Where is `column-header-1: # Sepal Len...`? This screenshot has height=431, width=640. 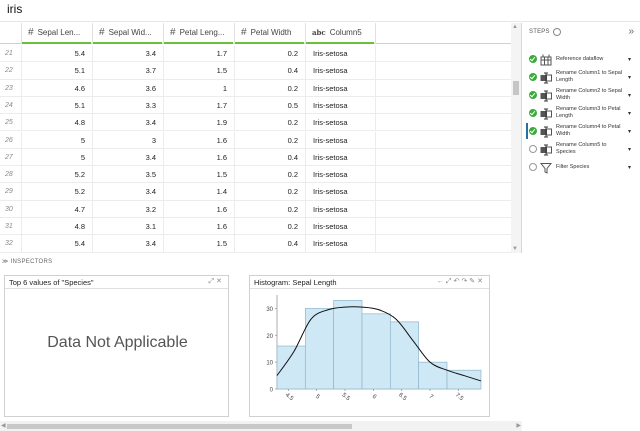 column-header-1: # Sepal Len... is located at coordinates (57, 33).